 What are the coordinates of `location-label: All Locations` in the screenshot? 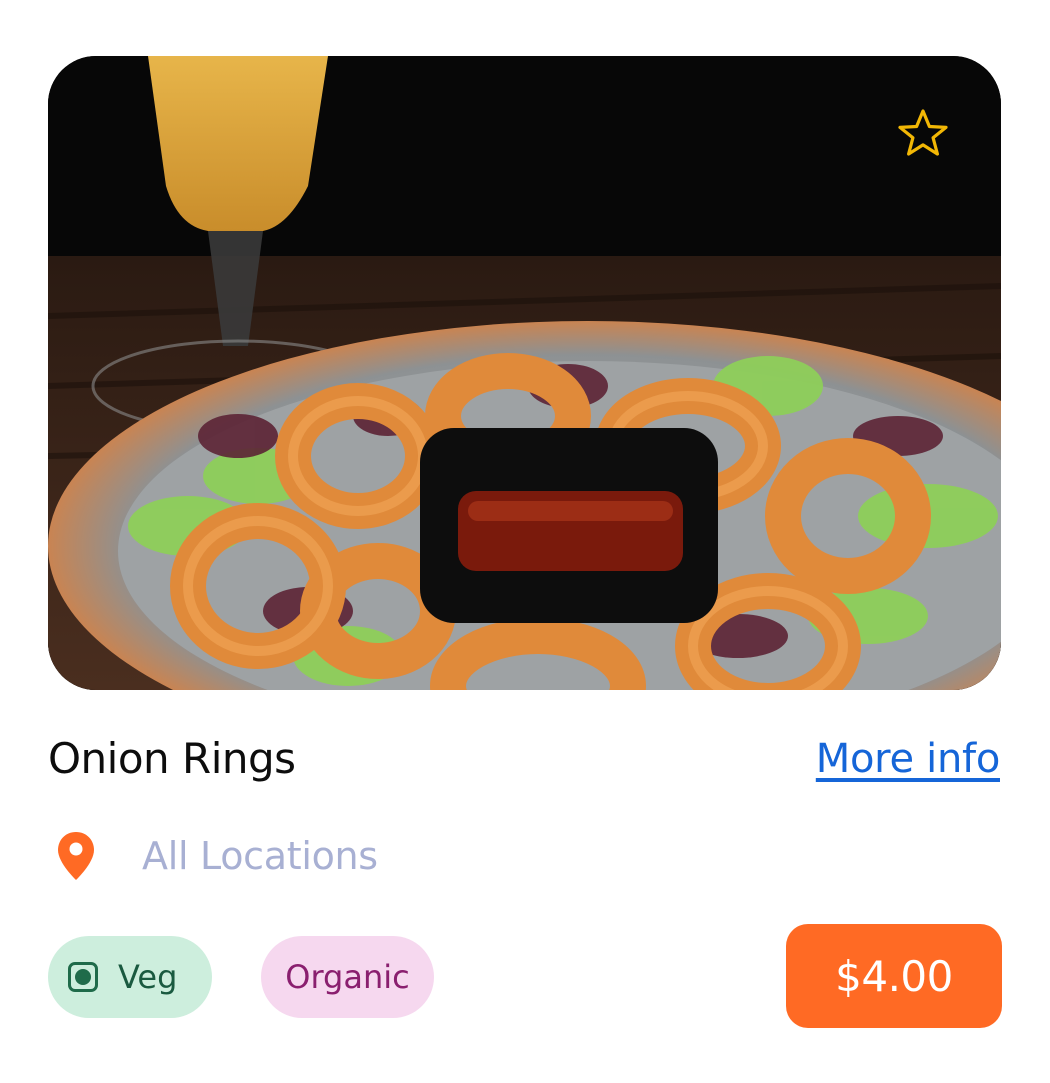 It's located at (260, 856).